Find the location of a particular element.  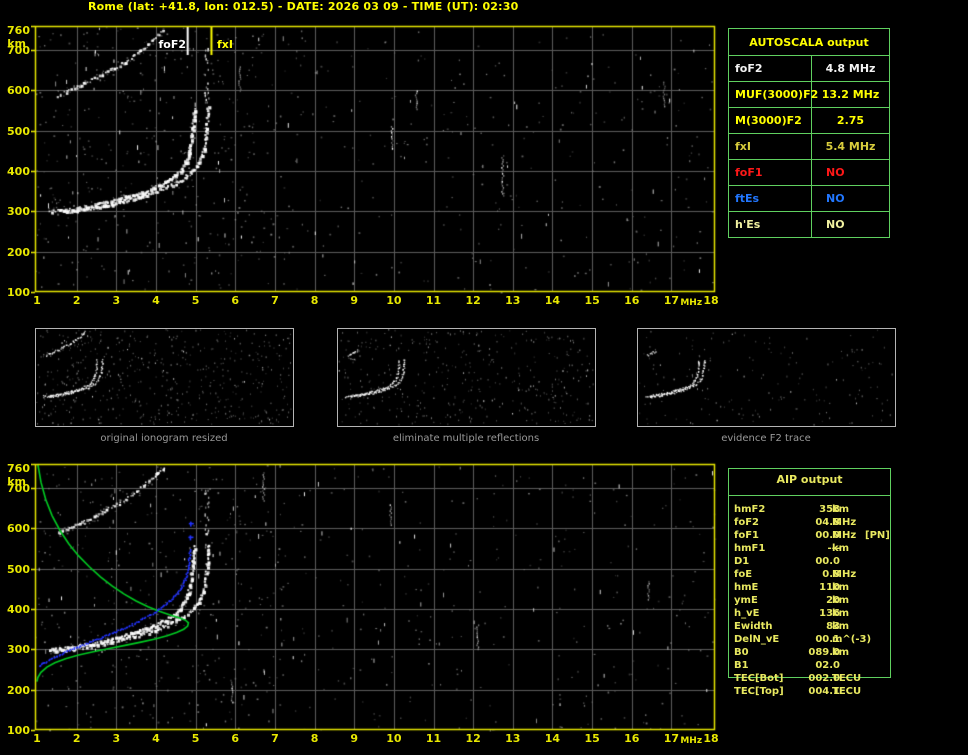

autoscala-row-muf3000f2: MUF(3000)F2 13.2 MHz is located at coordinates (809, 94).